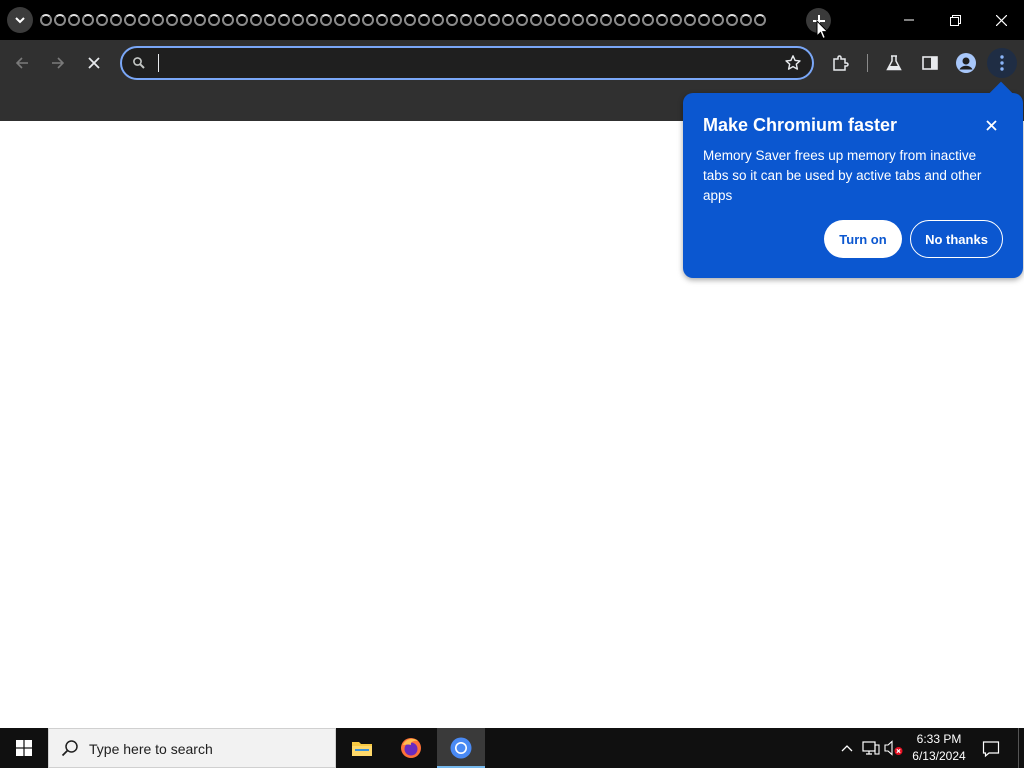  I want to click on taskbar-search-box: Type here to search, so click(192, 748).